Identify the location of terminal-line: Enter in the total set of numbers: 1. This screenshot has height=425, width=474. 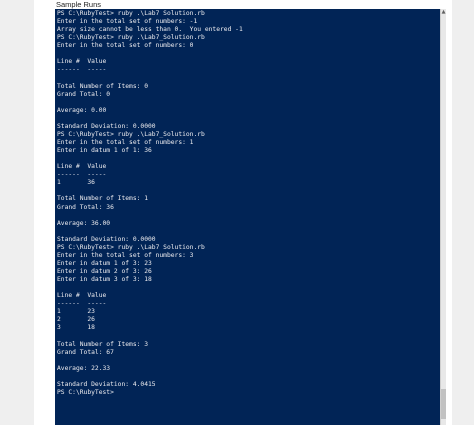
(125, 142).